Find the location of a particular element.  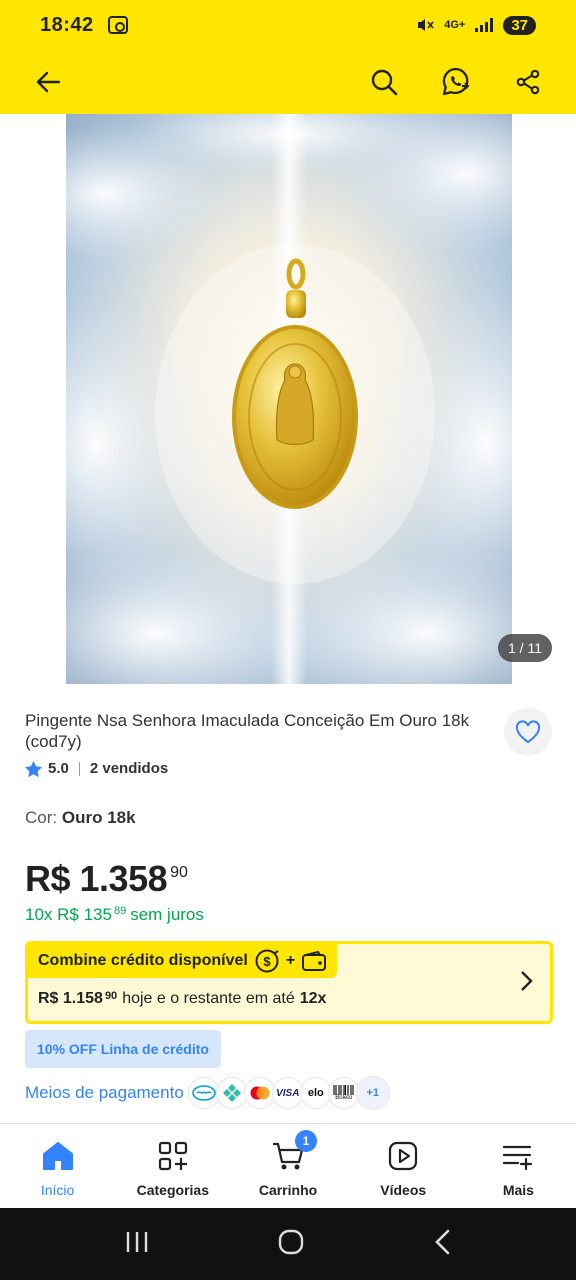

search-button is located at coordinates (384, 82).